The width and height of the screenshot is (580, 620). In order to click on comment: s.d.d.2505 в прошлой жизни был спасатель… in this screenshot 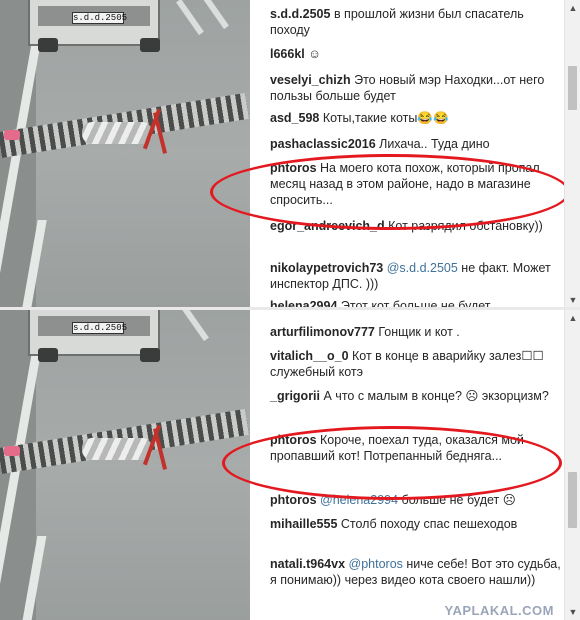, I will do `click(416, 22)`.